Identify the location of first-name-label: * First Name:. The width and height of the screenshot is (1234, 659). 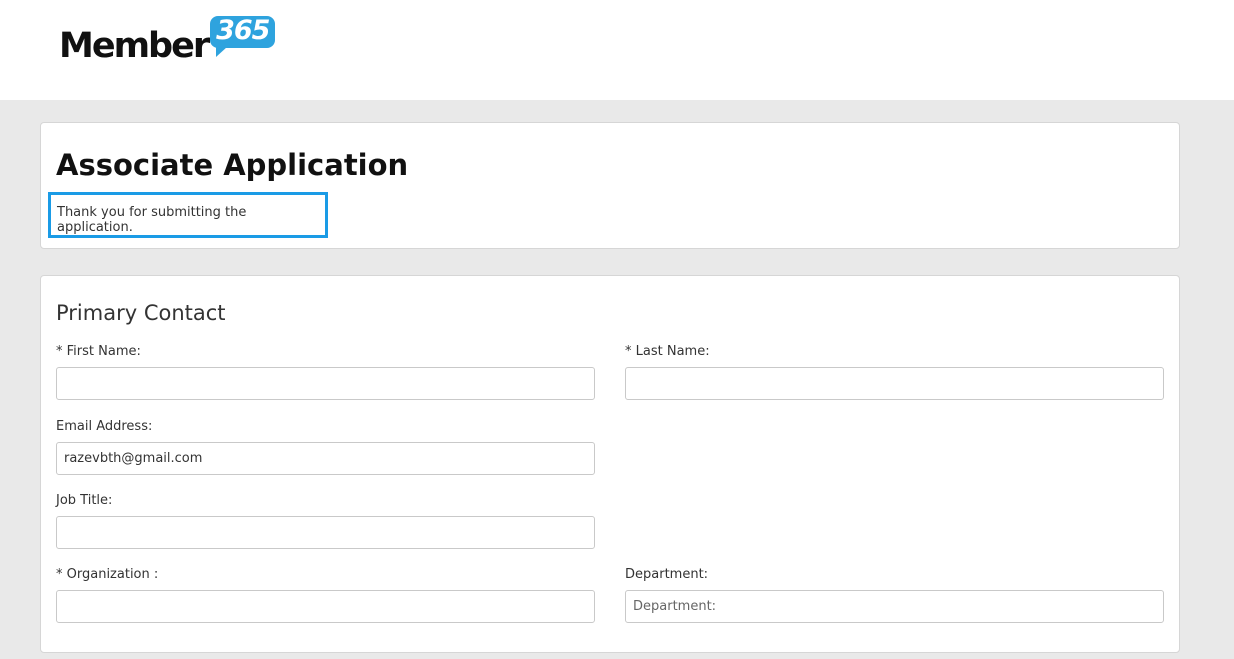
(98, 351).